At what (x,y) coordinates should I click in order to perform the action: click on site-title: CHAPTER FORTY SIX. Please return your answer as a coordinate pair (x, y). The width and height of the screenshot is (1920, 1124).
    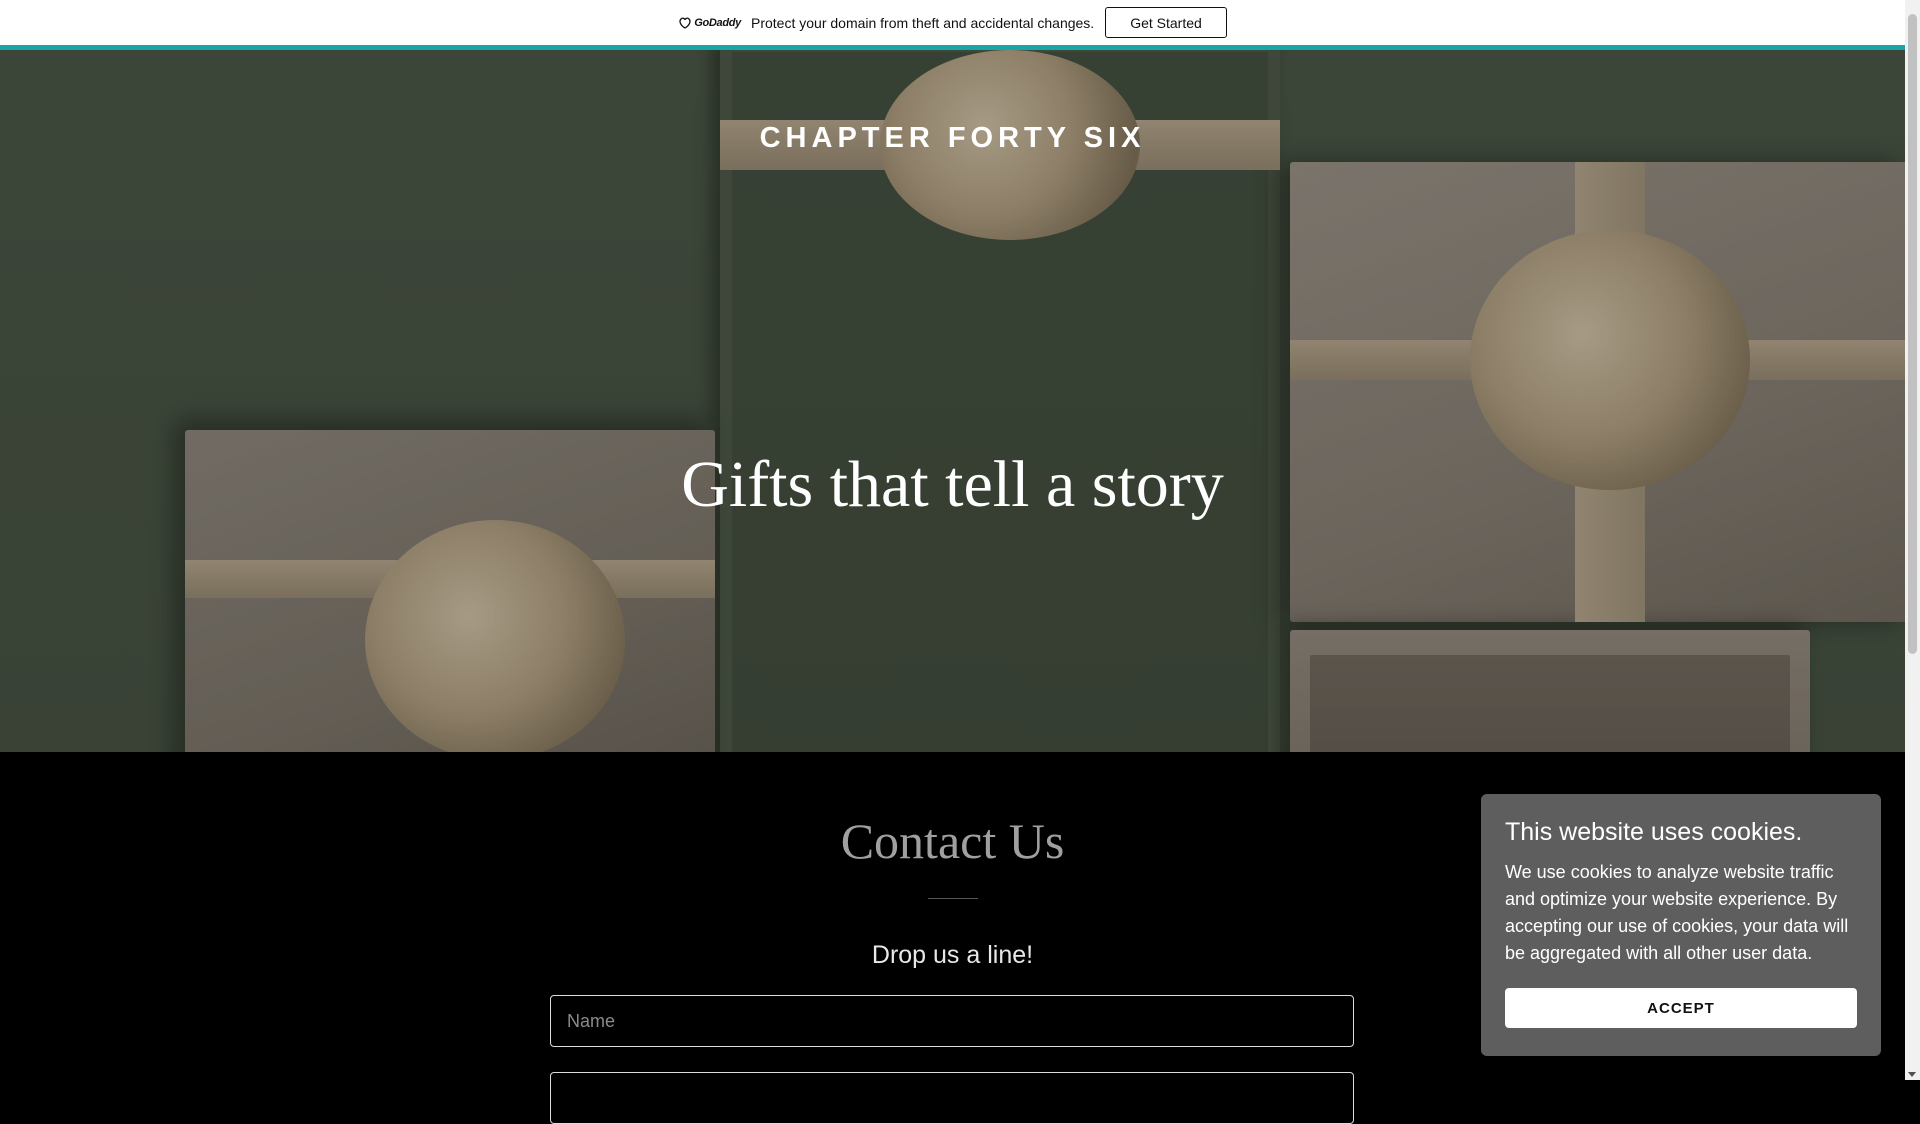
    Looking at the image, I should click on (952, 138).